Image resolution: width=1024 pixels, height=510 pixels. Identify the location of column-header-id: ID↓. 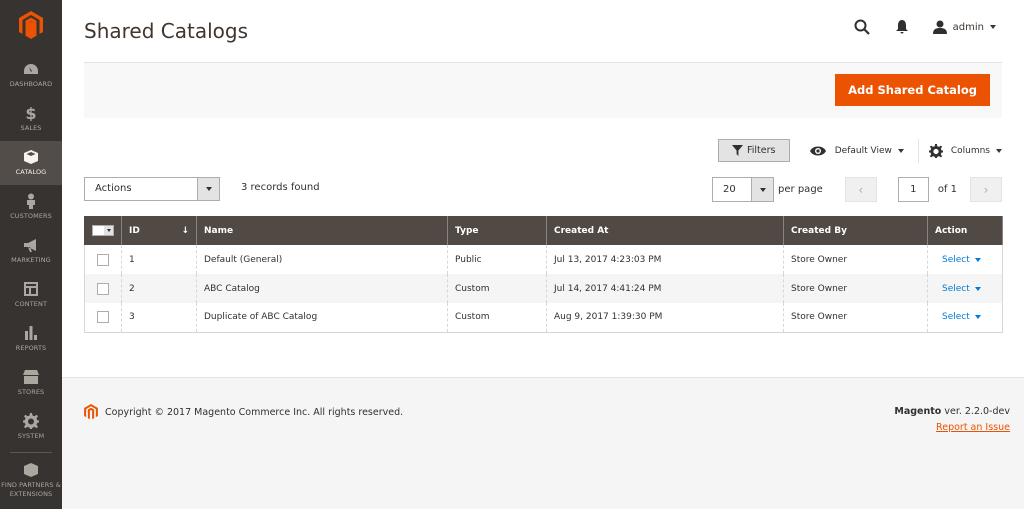
(159, 230).